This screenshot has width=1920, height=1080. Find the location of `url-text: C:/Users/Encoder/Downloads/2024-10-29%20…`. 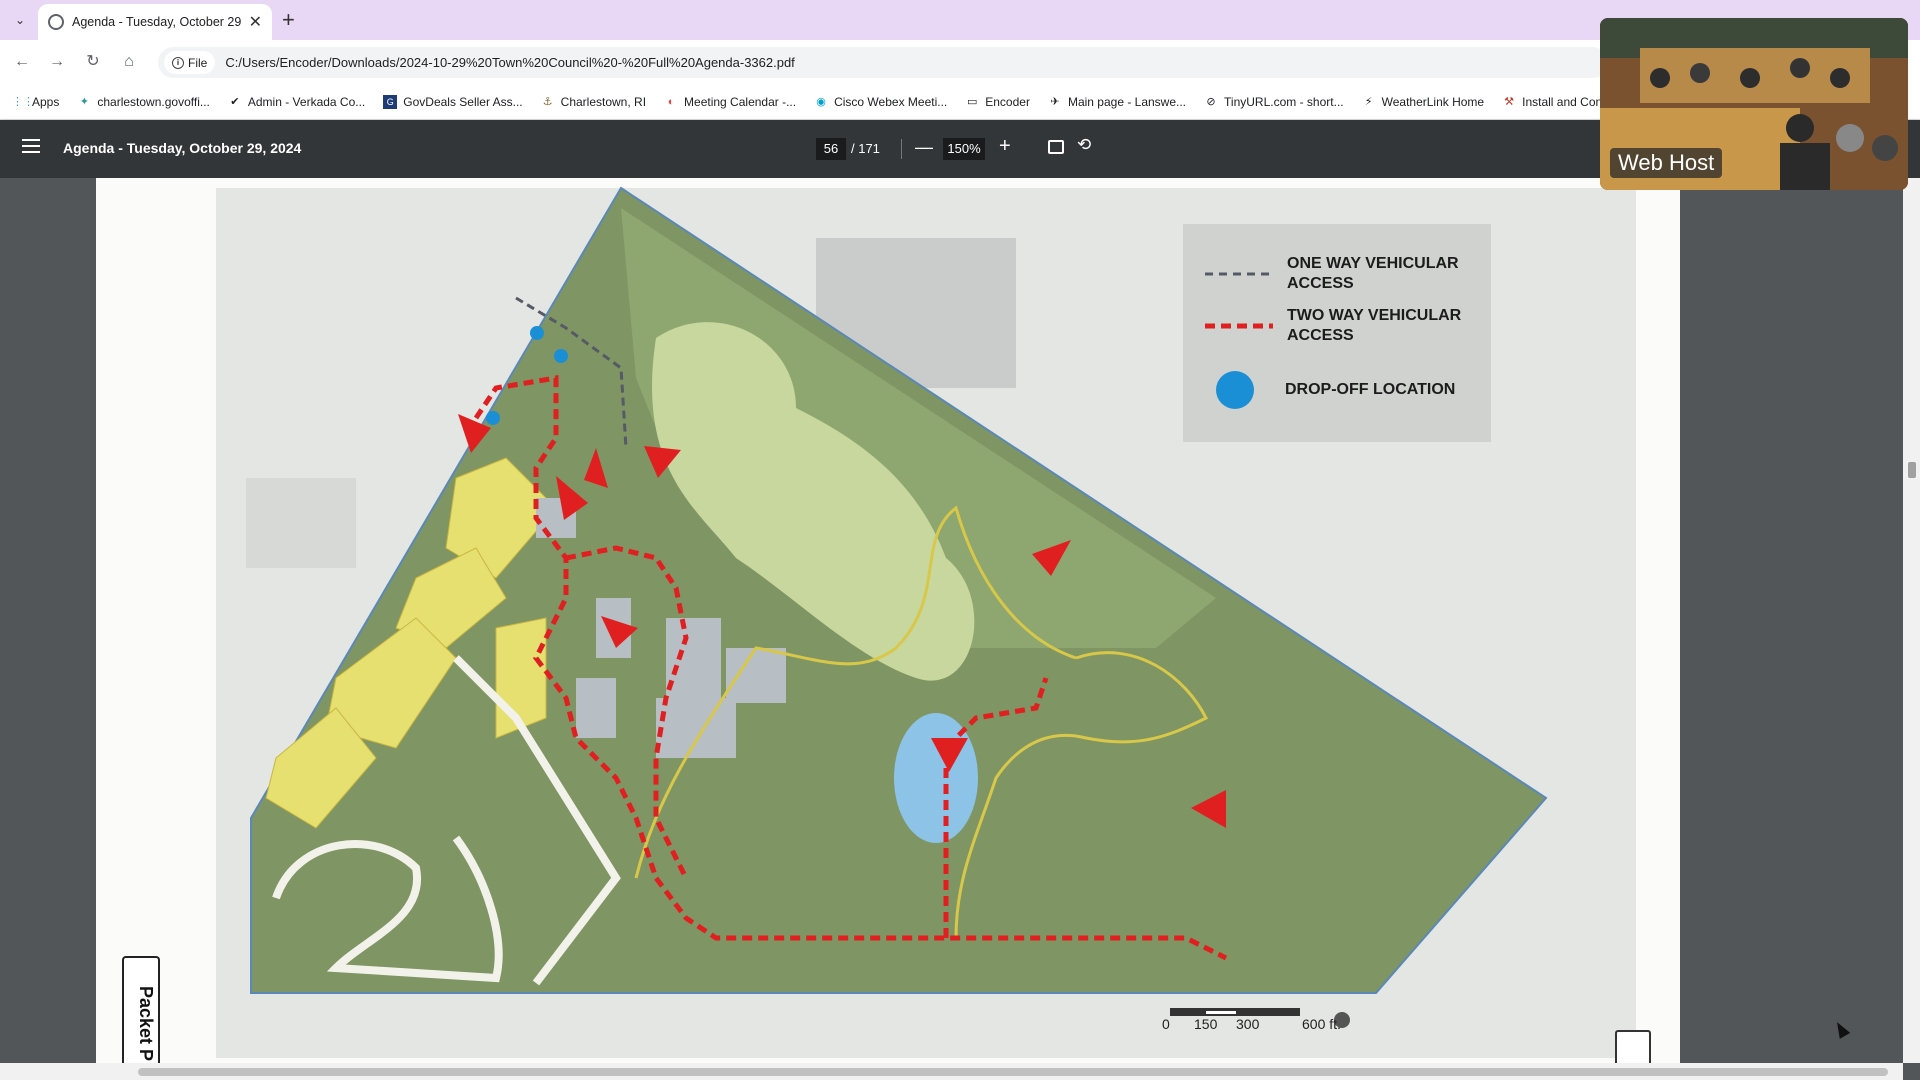

url-text: C:/Users/Encoder/Downloads/2024-10-29%20… is located at coordinates (509, 62).